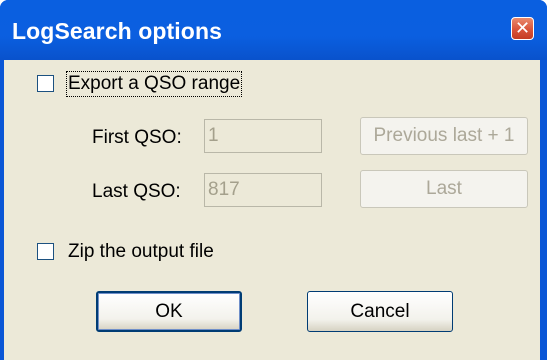 Image resolution: width=547 pixels, height=360 pixels. I want to click on ok-button: OK, so click(169, 311).